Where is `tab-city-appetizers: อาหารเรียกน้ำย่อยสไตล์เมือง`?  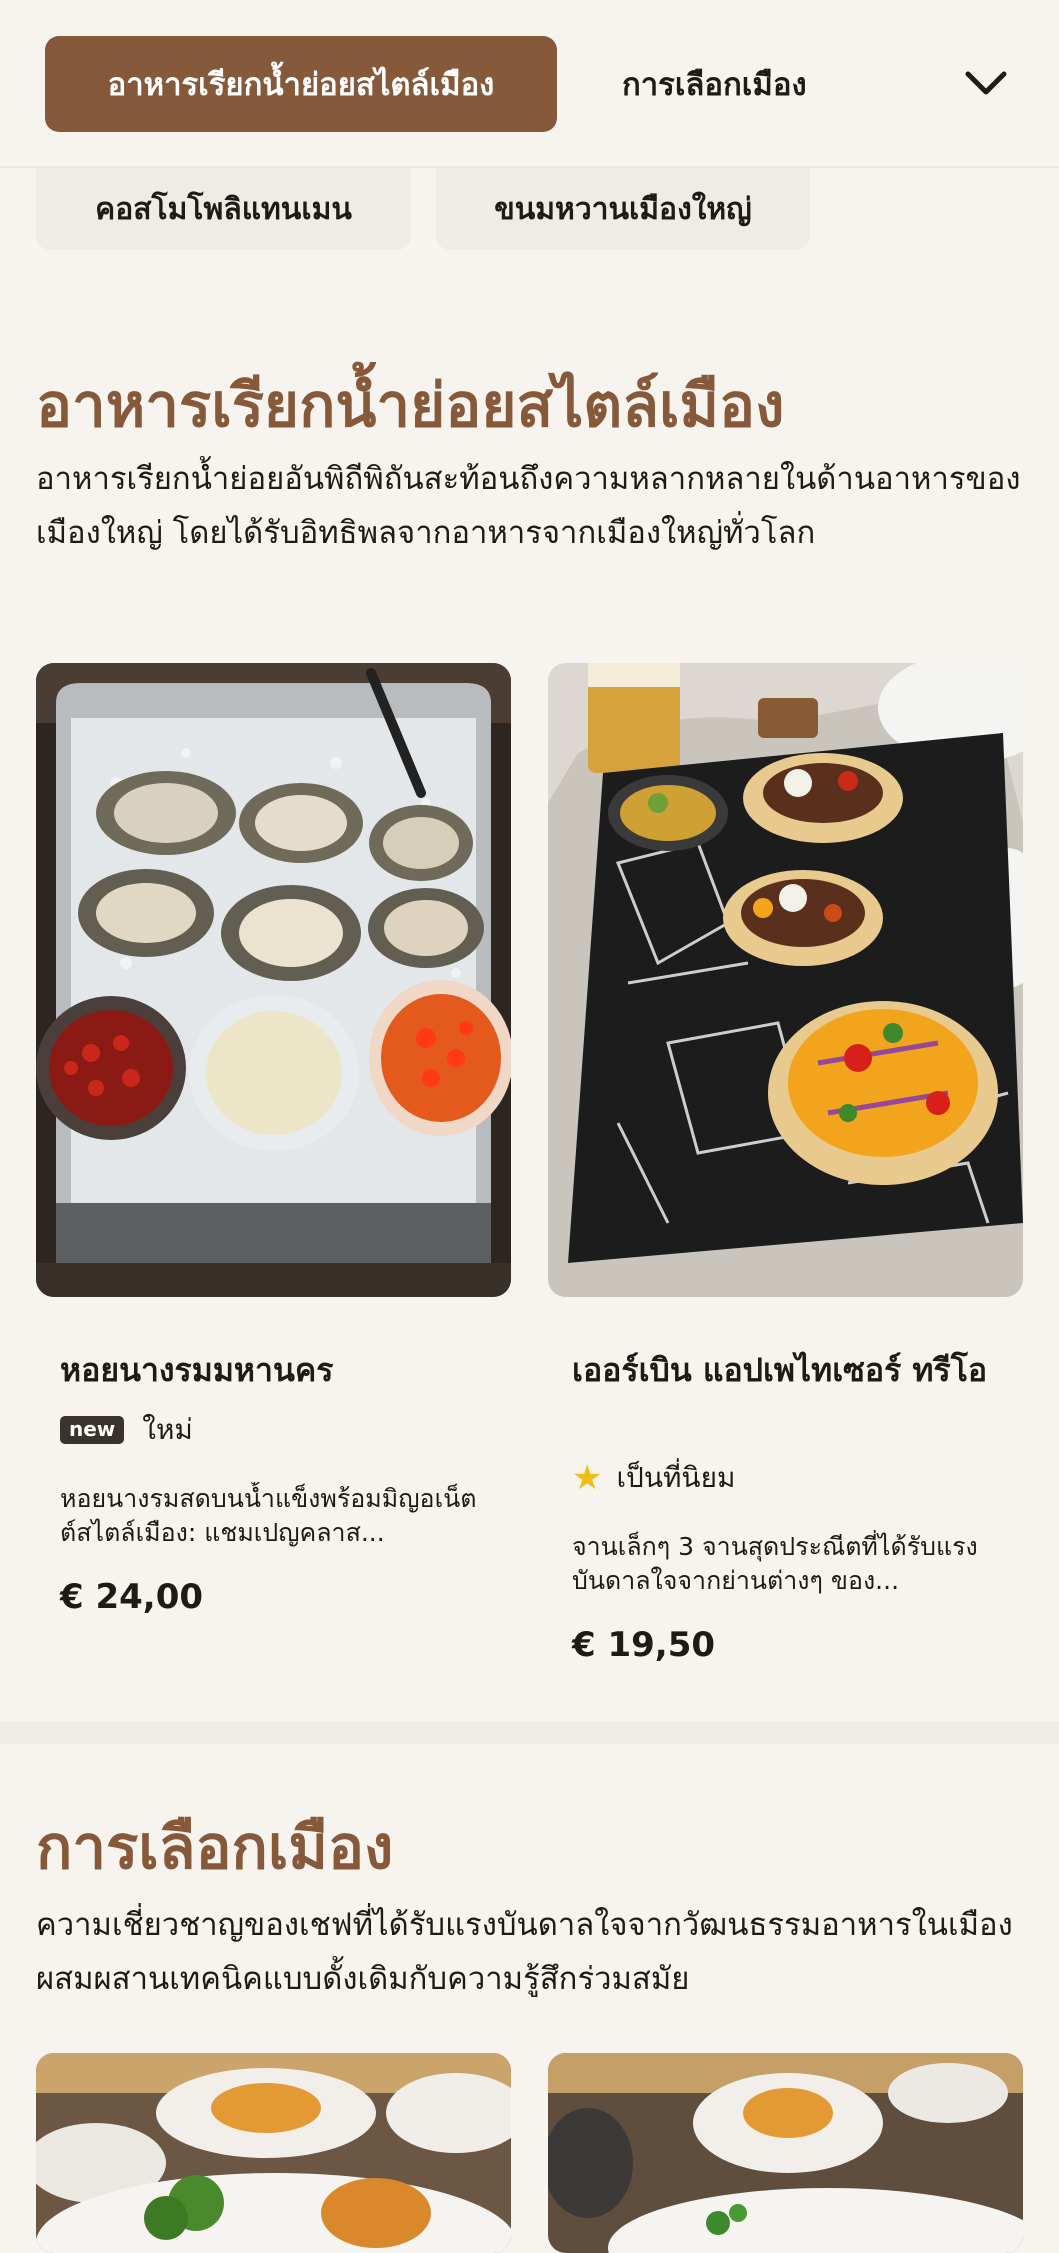
tab-city-appetizers: อาหารเรียกน้ำย่อยสไตล์เมือง is located at coordinates (301, 84).